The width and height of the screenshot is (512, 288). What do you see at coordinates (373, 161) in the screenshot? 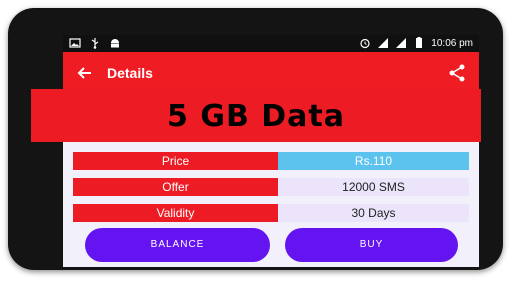
I see `detail-value: Rs.110` at bounding box center [373, 161].